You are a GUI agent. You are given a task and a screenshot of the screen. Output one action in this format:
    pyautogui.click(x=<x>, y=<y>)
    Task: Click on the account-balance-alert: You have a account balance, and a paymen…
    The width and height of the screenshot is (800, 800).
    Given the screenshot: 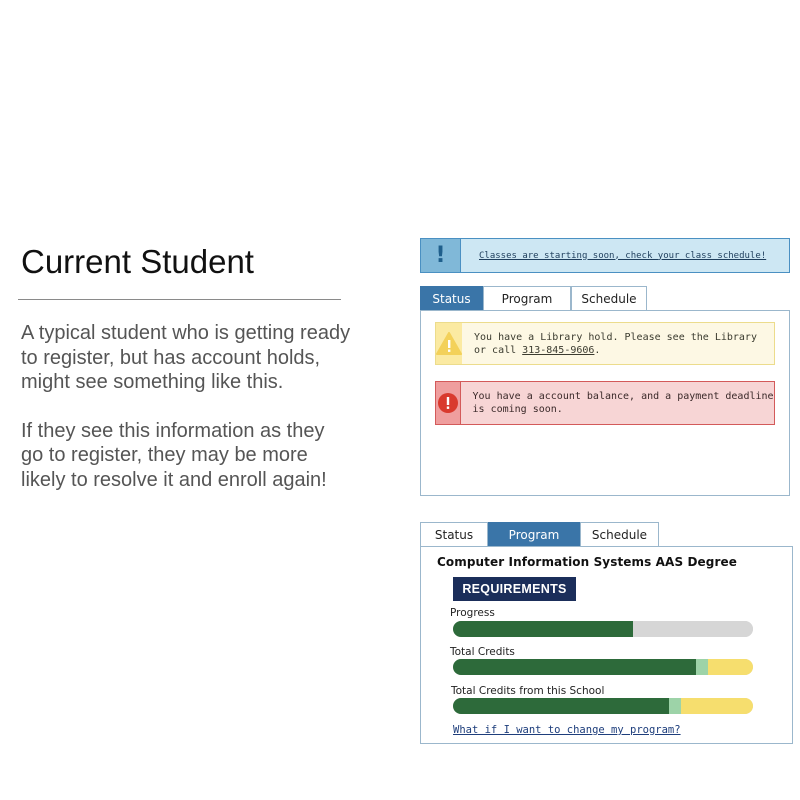 What is the action you would take?
    pyautogui.click(x=605, y=403)
    